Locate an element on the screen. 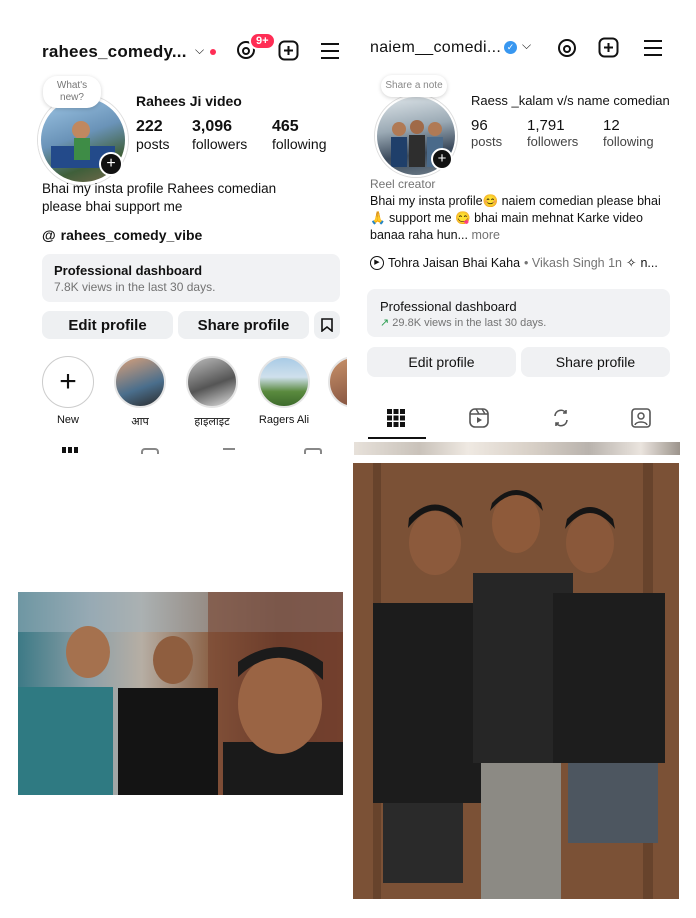 This screenshot has height=918, width=696. trend-up-icon: ↗ is located at coordinates (385, 323).